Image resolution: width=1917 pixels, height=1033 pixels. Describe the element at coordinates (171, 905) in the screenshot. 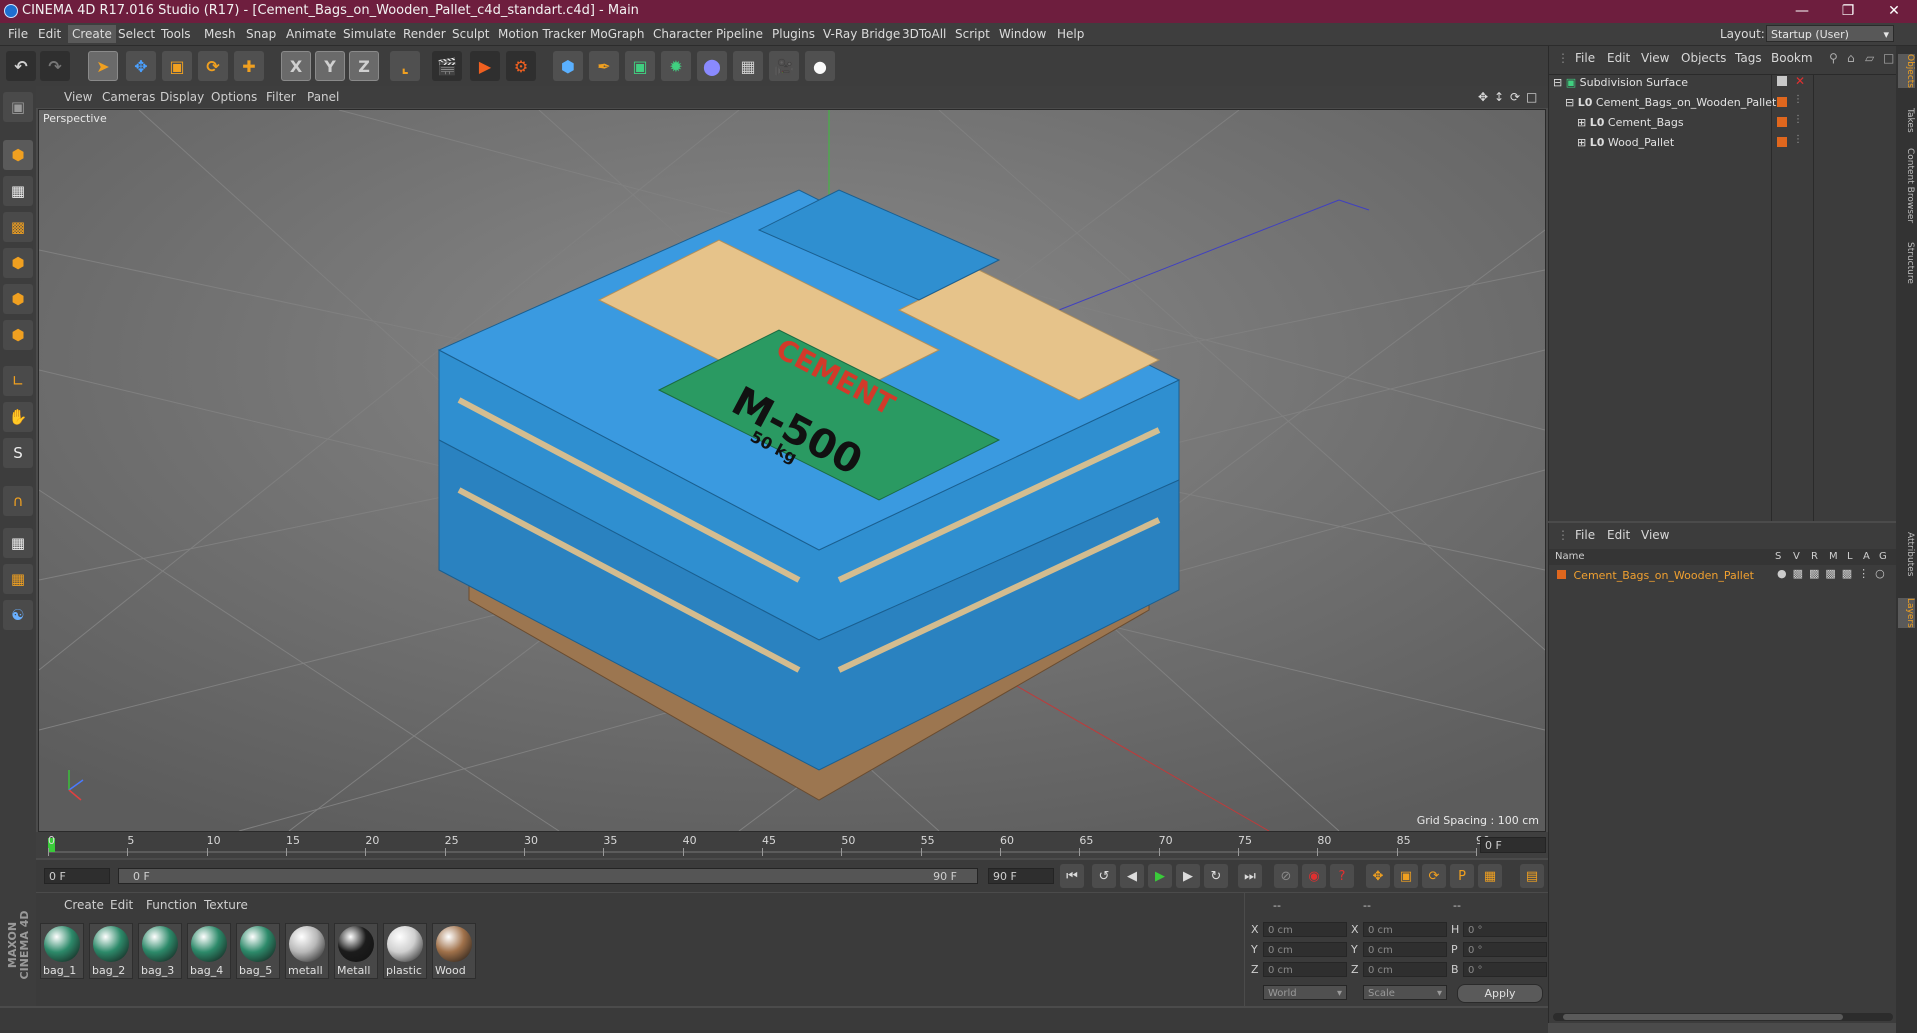

I see `material-menu-function: Function` at that location.